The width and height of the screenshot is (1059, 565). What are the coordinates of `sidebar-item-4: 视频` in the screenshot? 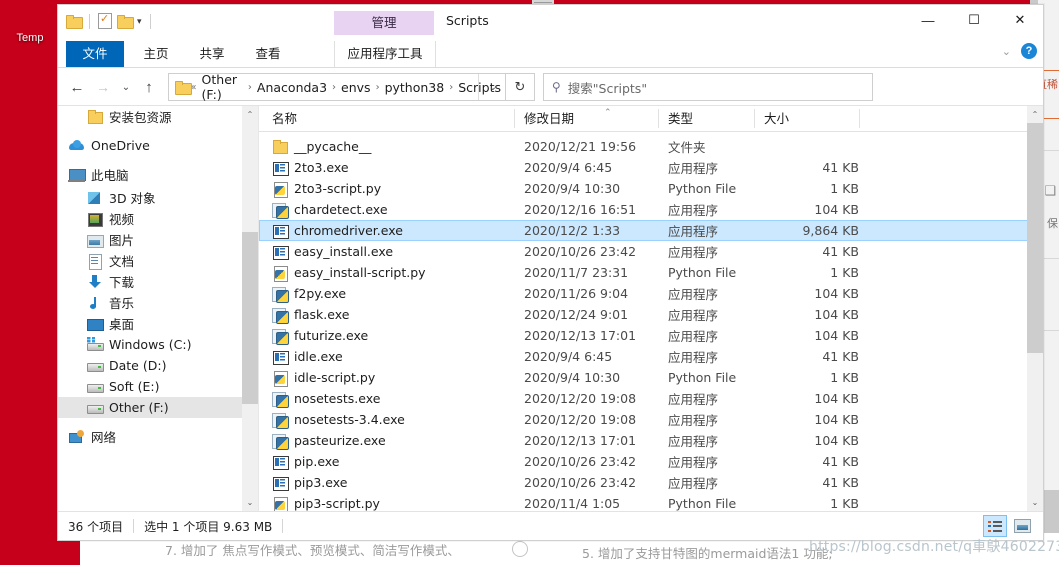 It's located at (158, 218).